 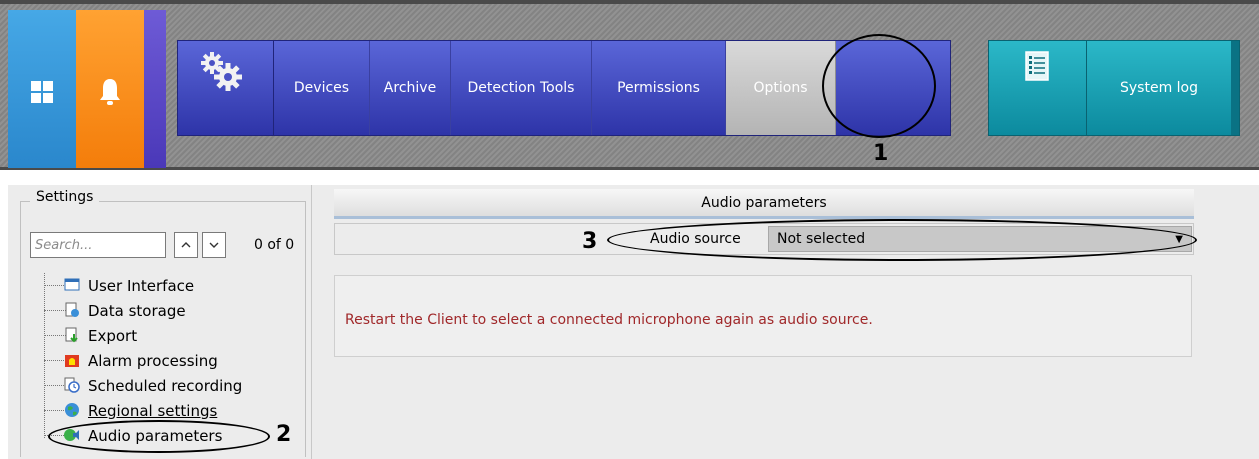 I want to click on tree-item-alarm-processing: Alarm processing, so click(x=170, y=360).